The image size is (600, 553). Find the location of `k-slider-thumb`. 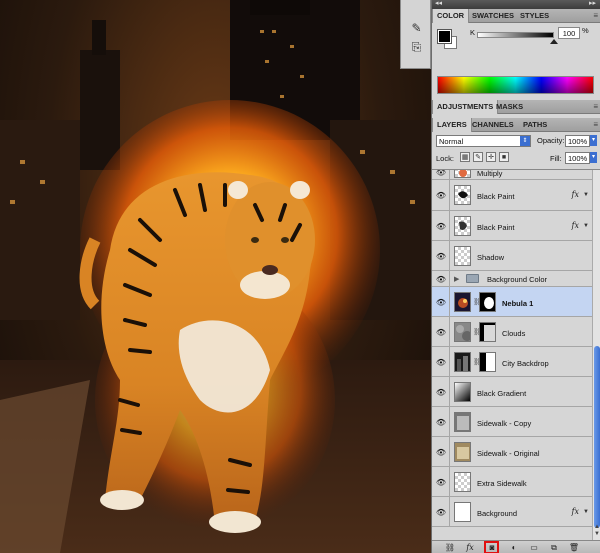

k-slider-thumb is located at coordinates (554, 41).